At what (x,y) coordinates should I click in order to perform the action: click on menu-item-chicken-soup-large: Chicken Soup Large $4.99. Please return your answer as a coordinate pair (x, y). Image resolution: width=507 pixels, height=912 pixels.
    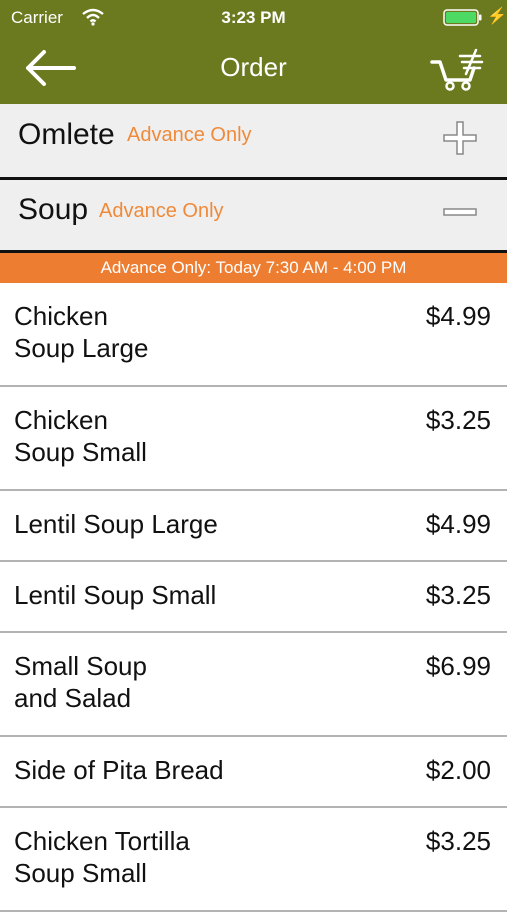
    Looking at the image, I should click on (253, 335).